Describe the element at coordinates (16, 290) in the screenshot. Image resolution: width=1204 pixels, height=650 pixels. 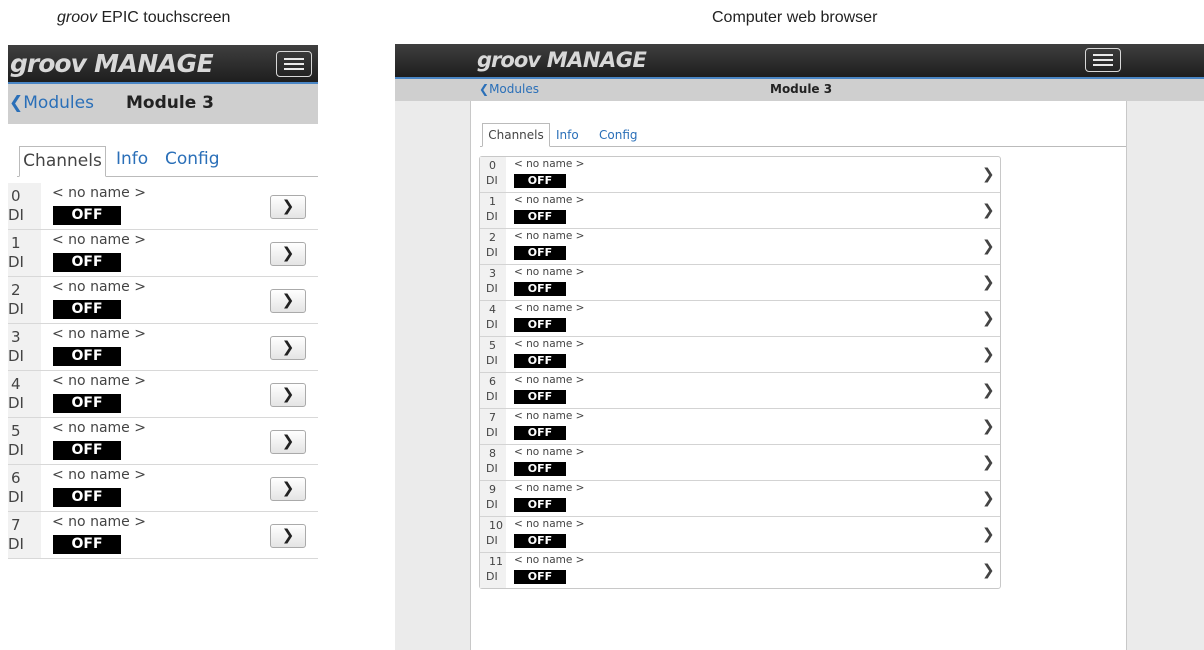
I see `channel-number: 2` at that location.